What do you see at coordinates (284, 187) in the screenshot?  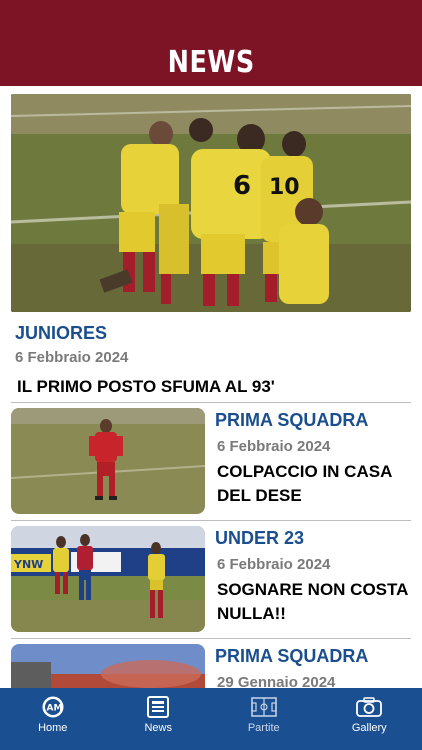 I see `svg-text: 10` at bounding box center [284, 187].